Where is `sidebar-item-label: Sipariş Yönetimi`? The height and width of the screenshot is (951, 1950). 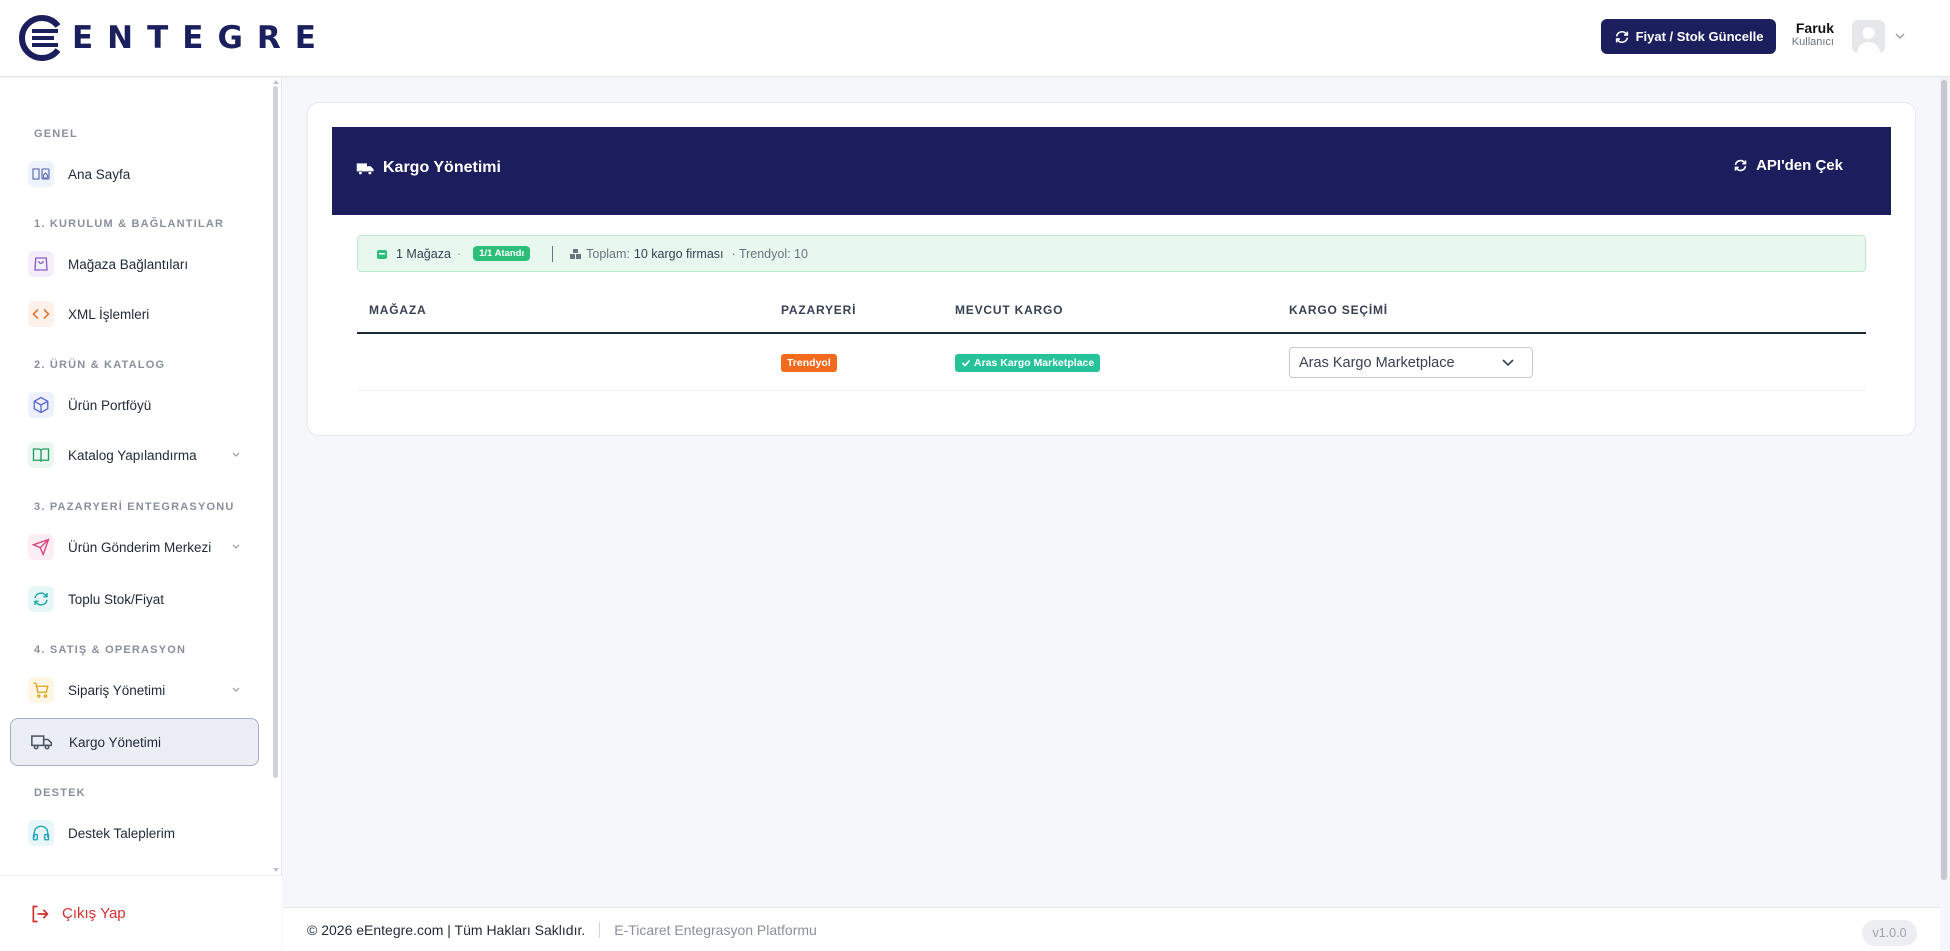 sidebar-item-label: Sipariş Yönetimi is located at coordinates (117, 690).